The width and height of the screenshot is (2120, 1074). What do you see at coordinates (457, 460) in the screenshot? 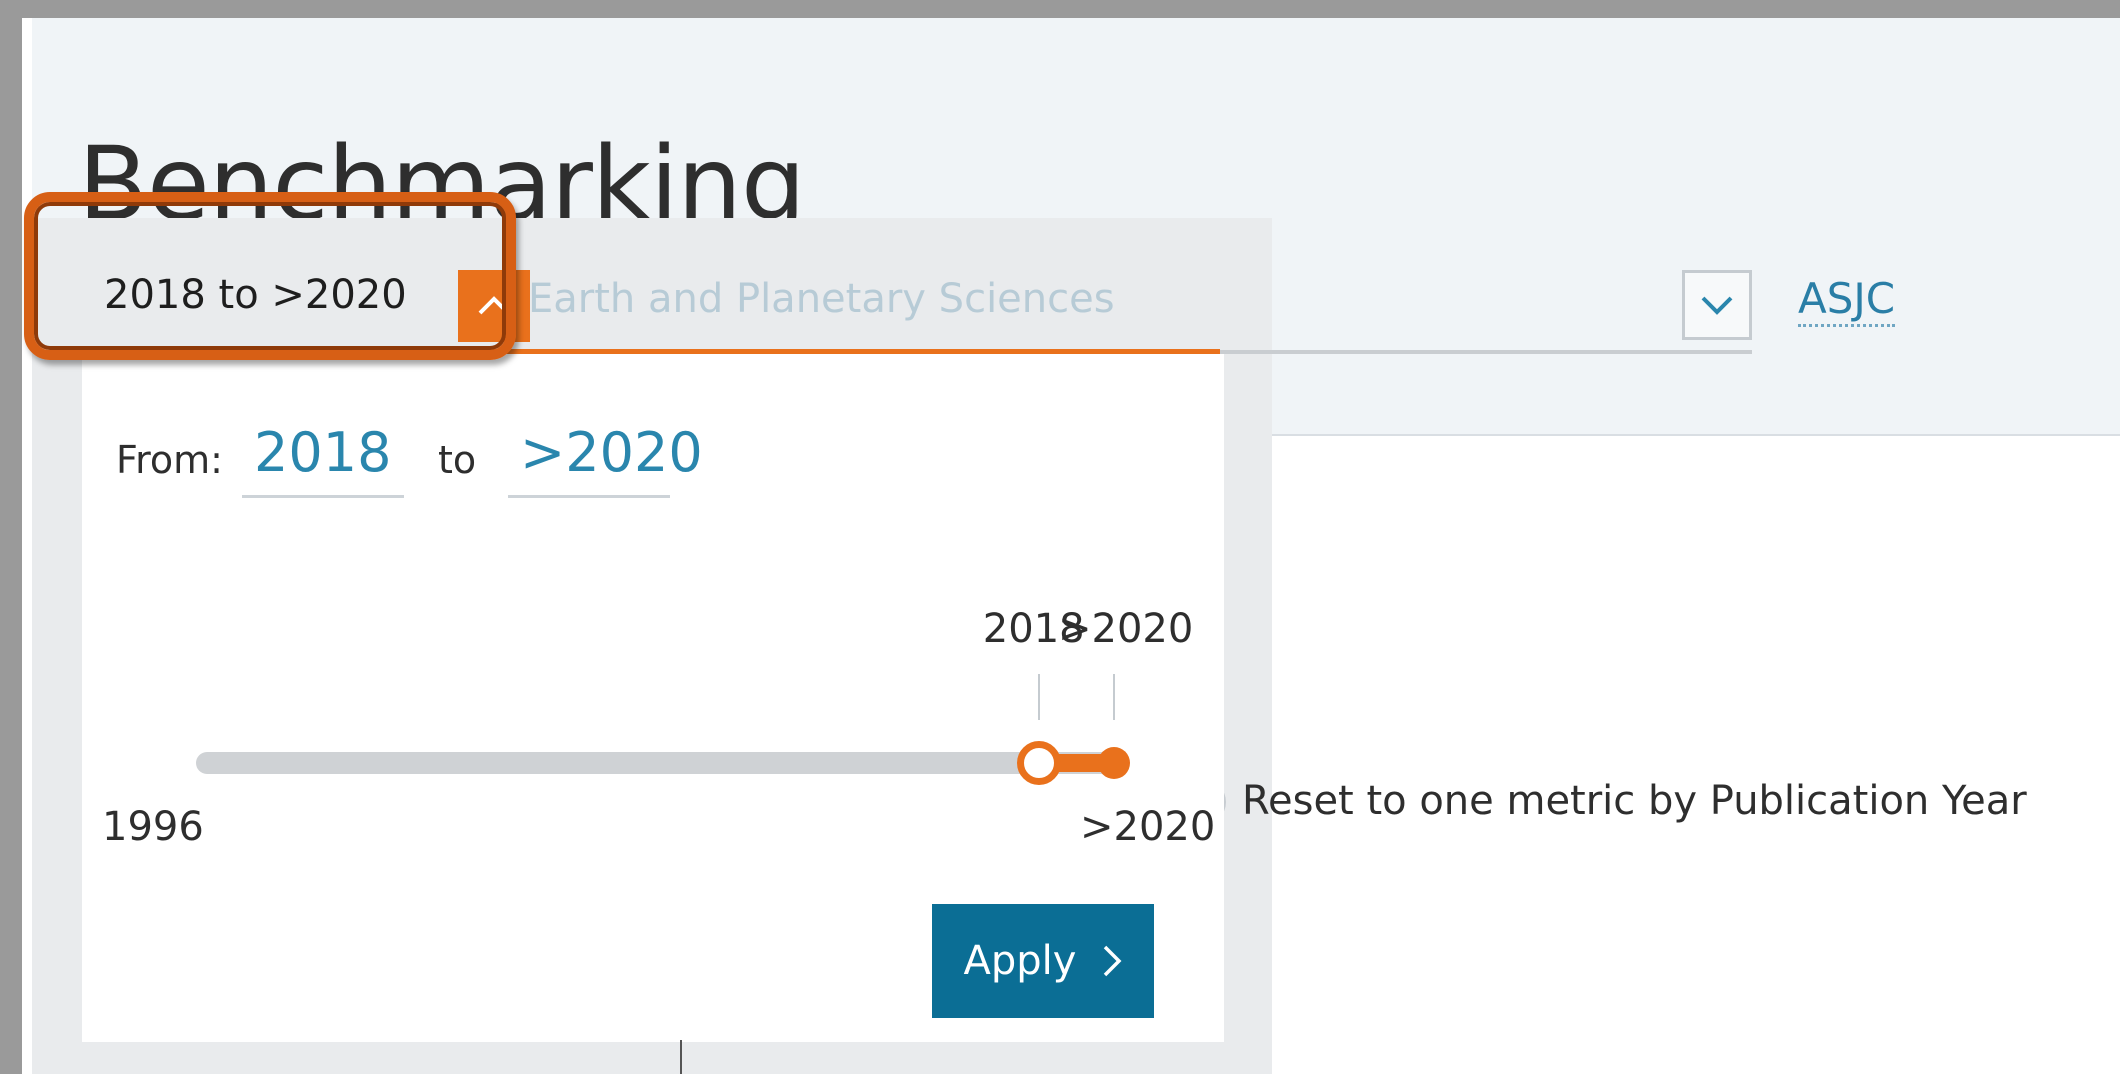
I see `to-label: to` at bounding box center [457, 460].